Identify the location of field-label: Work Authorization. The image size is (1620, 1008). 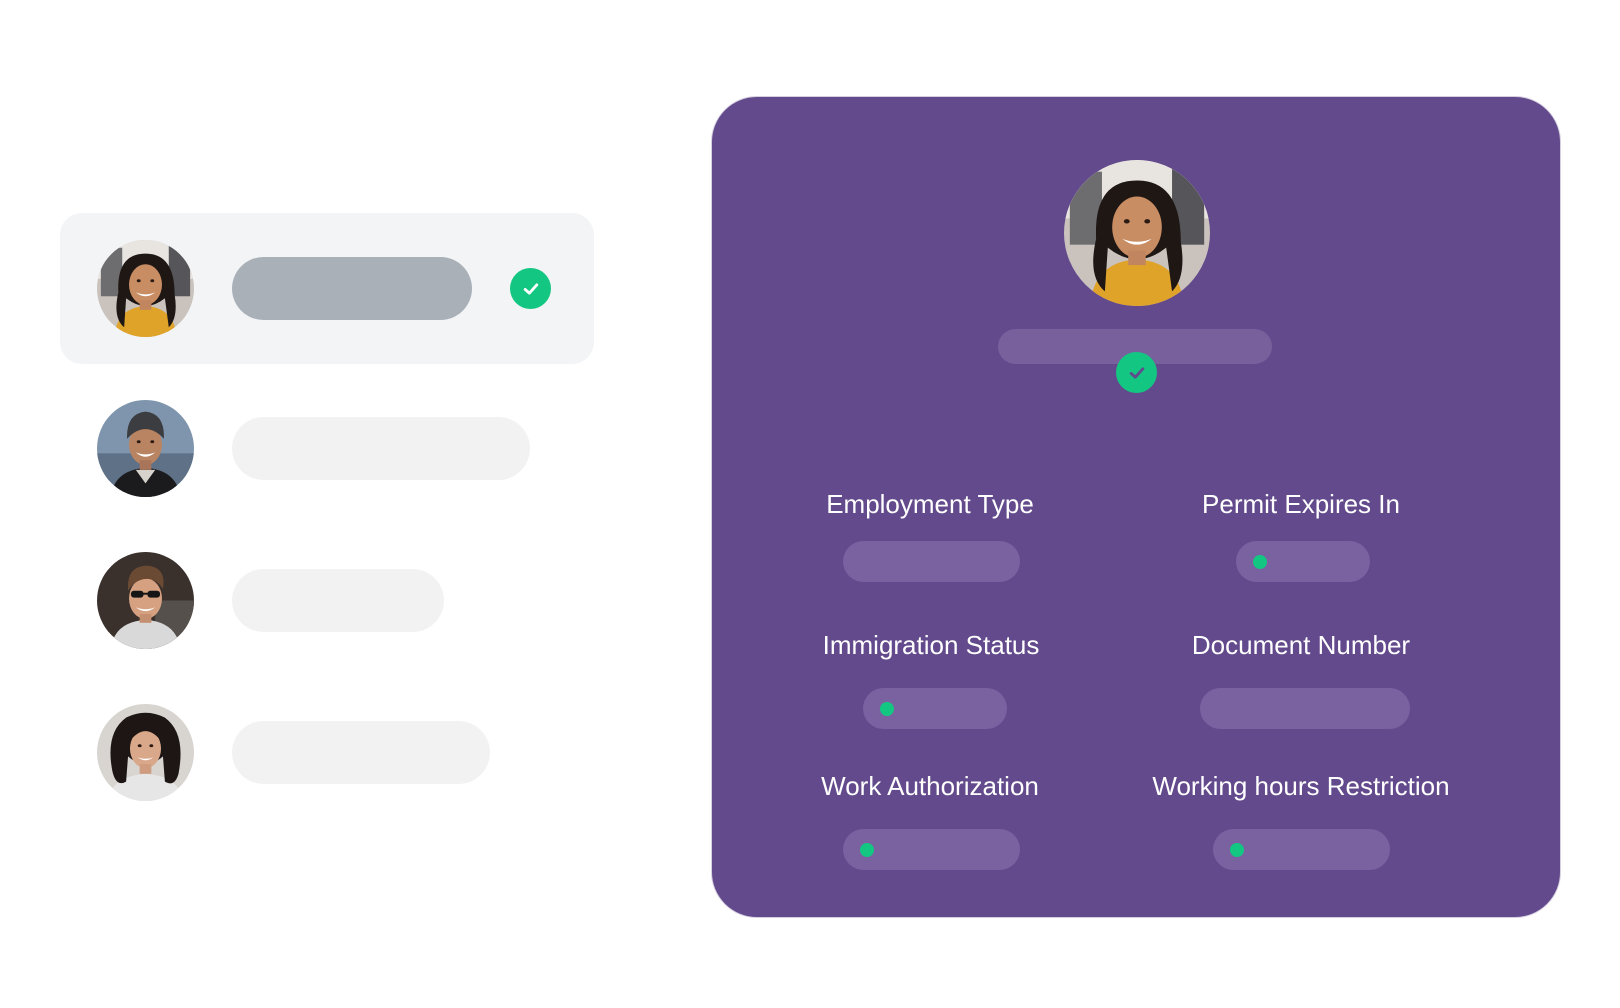
(930, 786).